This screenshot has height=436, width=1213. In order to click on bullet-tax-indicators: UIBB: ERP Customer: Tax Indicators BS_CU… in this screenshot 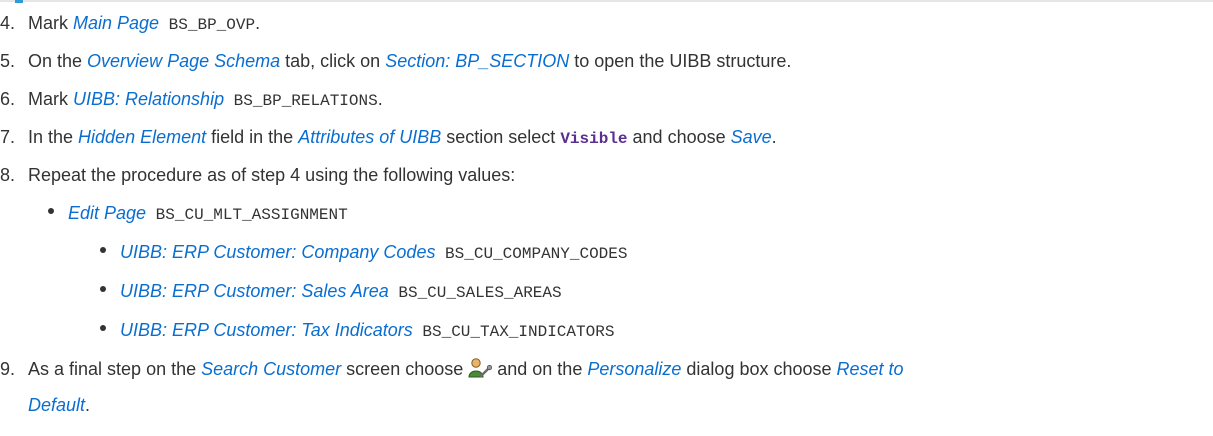, I will do `click(357, 331)`.